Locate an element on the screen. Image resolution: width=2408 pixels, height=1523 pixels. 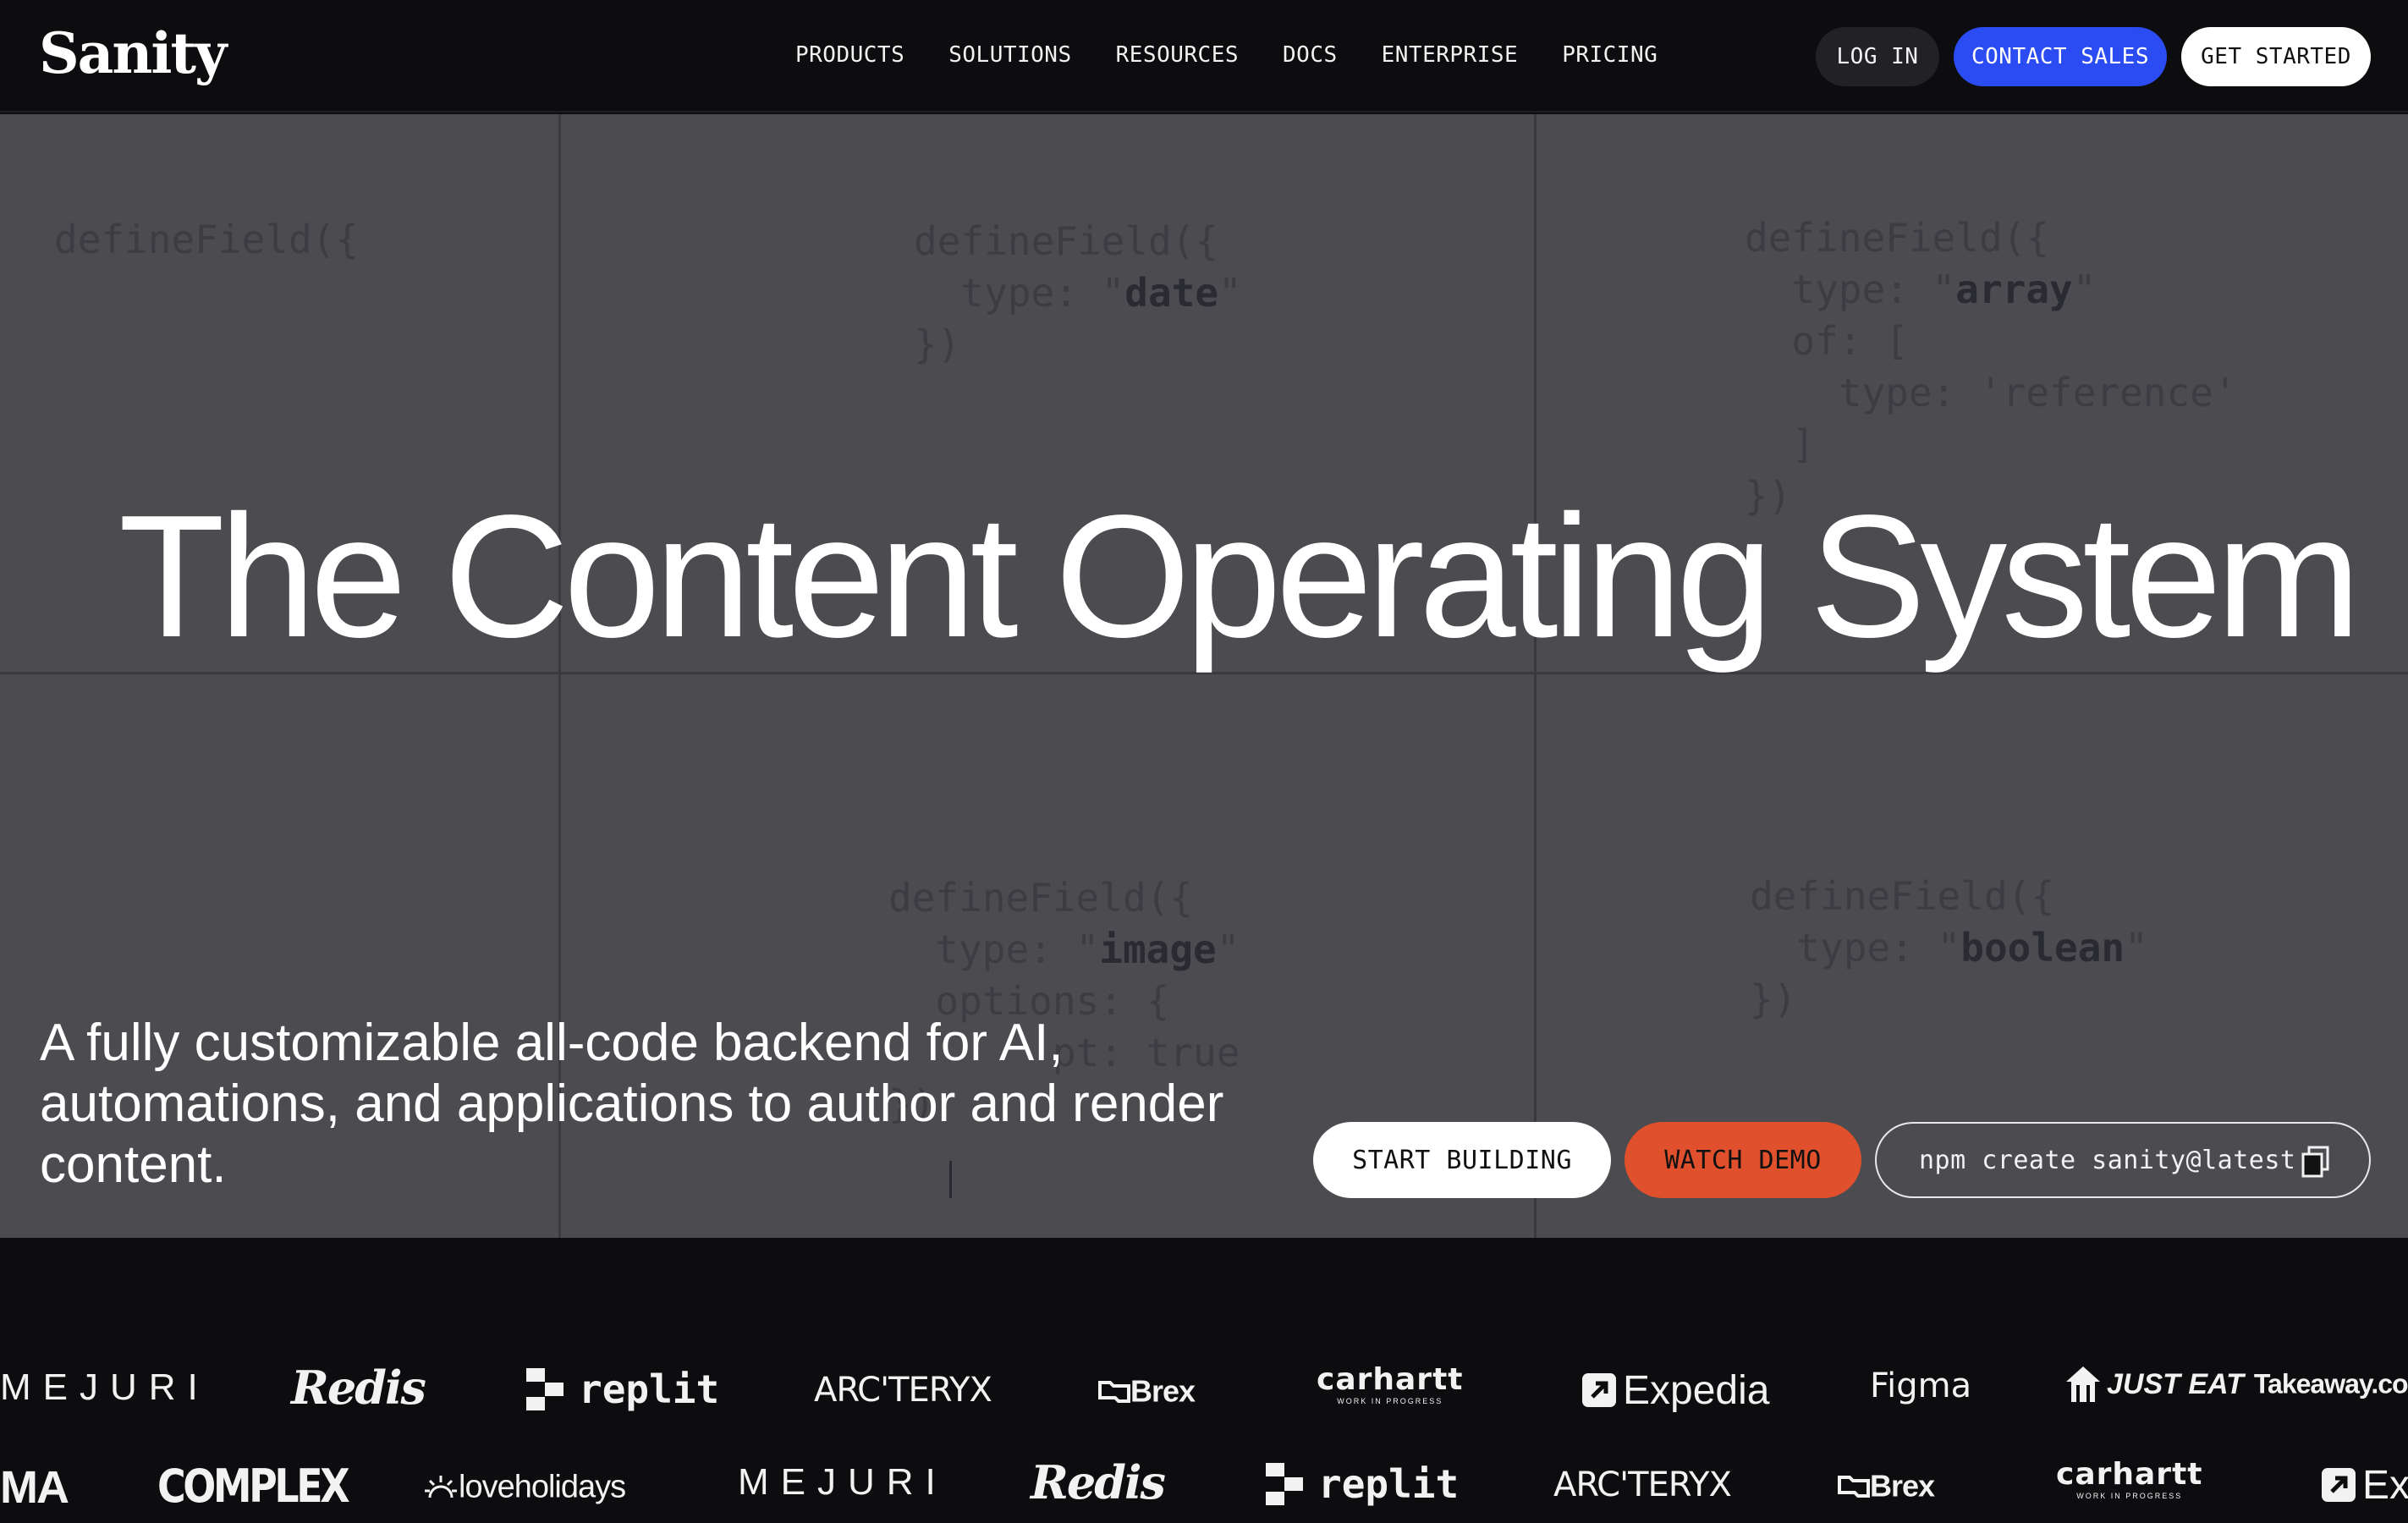
code-snippet: defineField({ is located at coordinates (207, 240).